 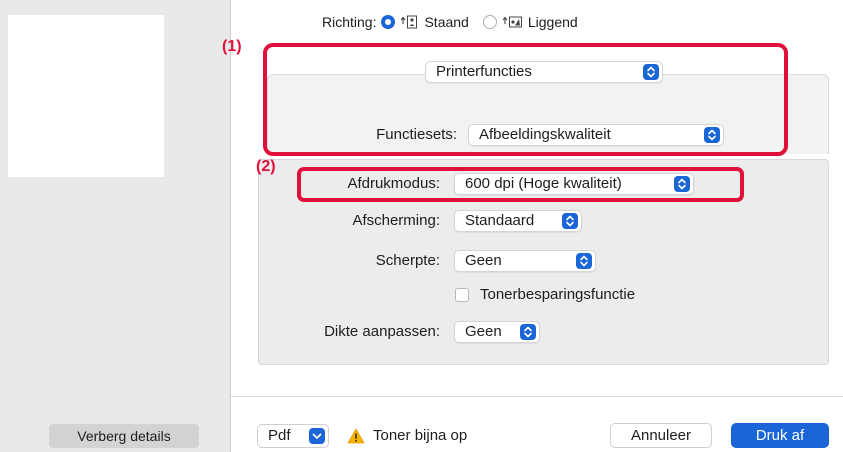 I want to click on screening-popup: Standaard, so click(x=518, y=221).